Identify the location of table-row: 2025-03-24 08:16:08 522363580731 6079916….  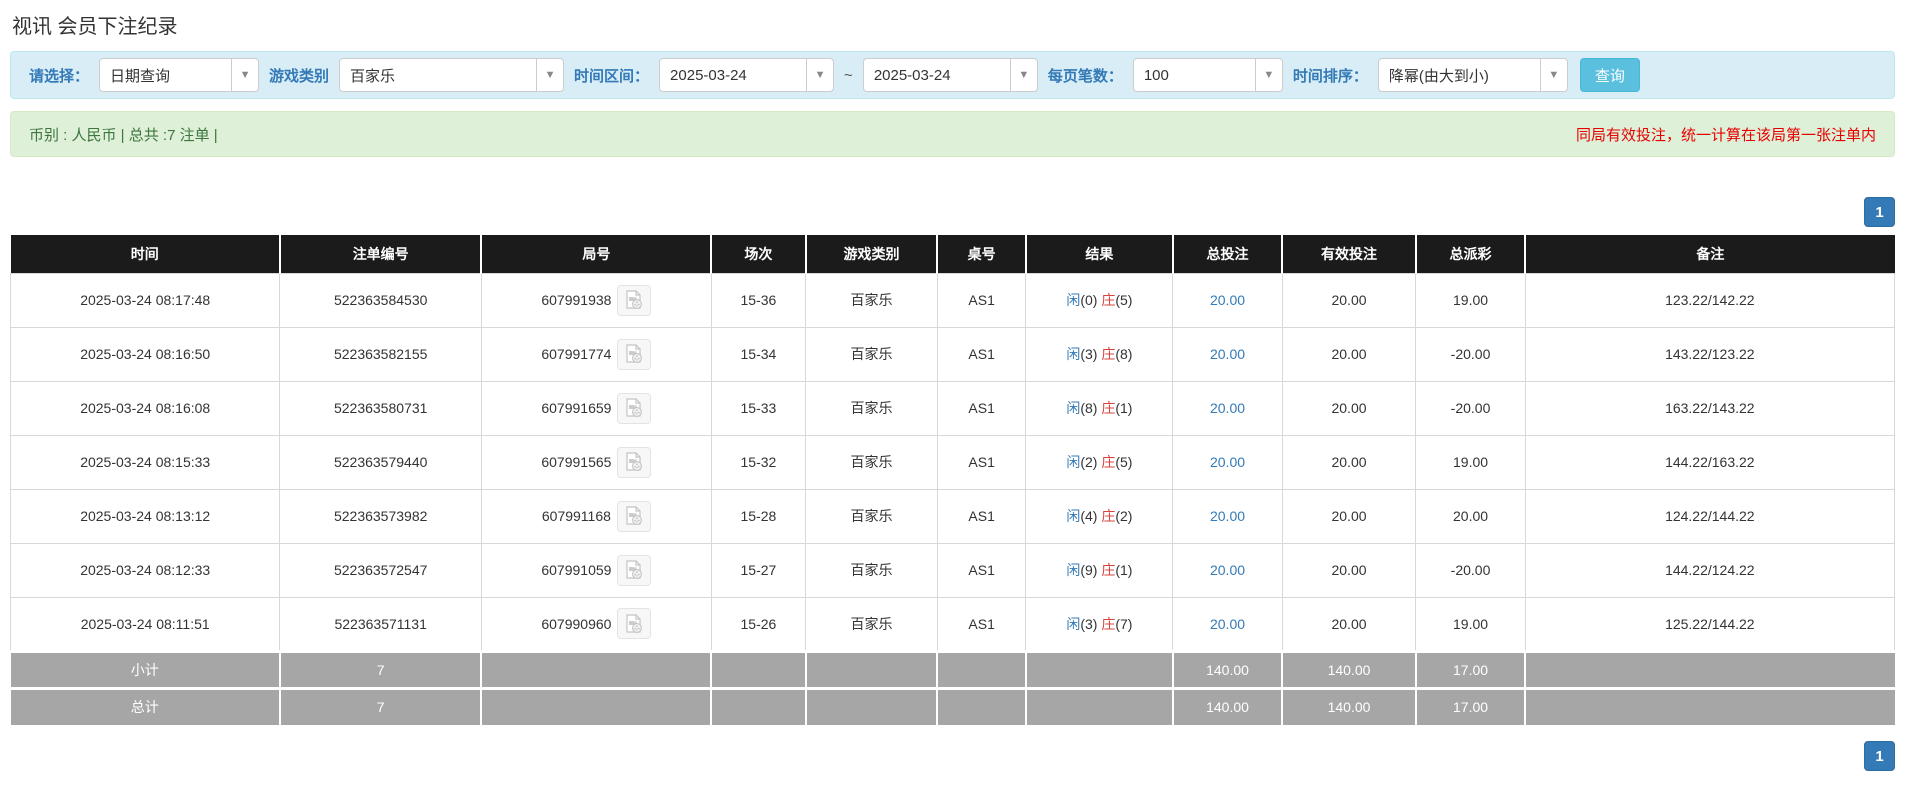
(952, 408).